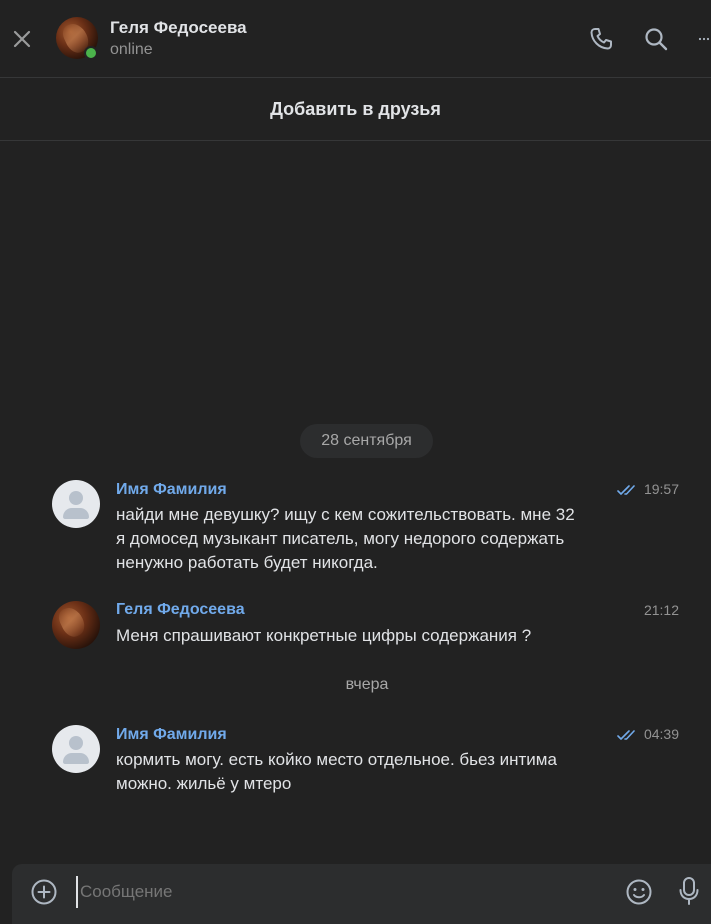  What do you see at coordinates (131, 49) in the screenshot?
I see `peer-status: online` at bounding box center [131, 49].